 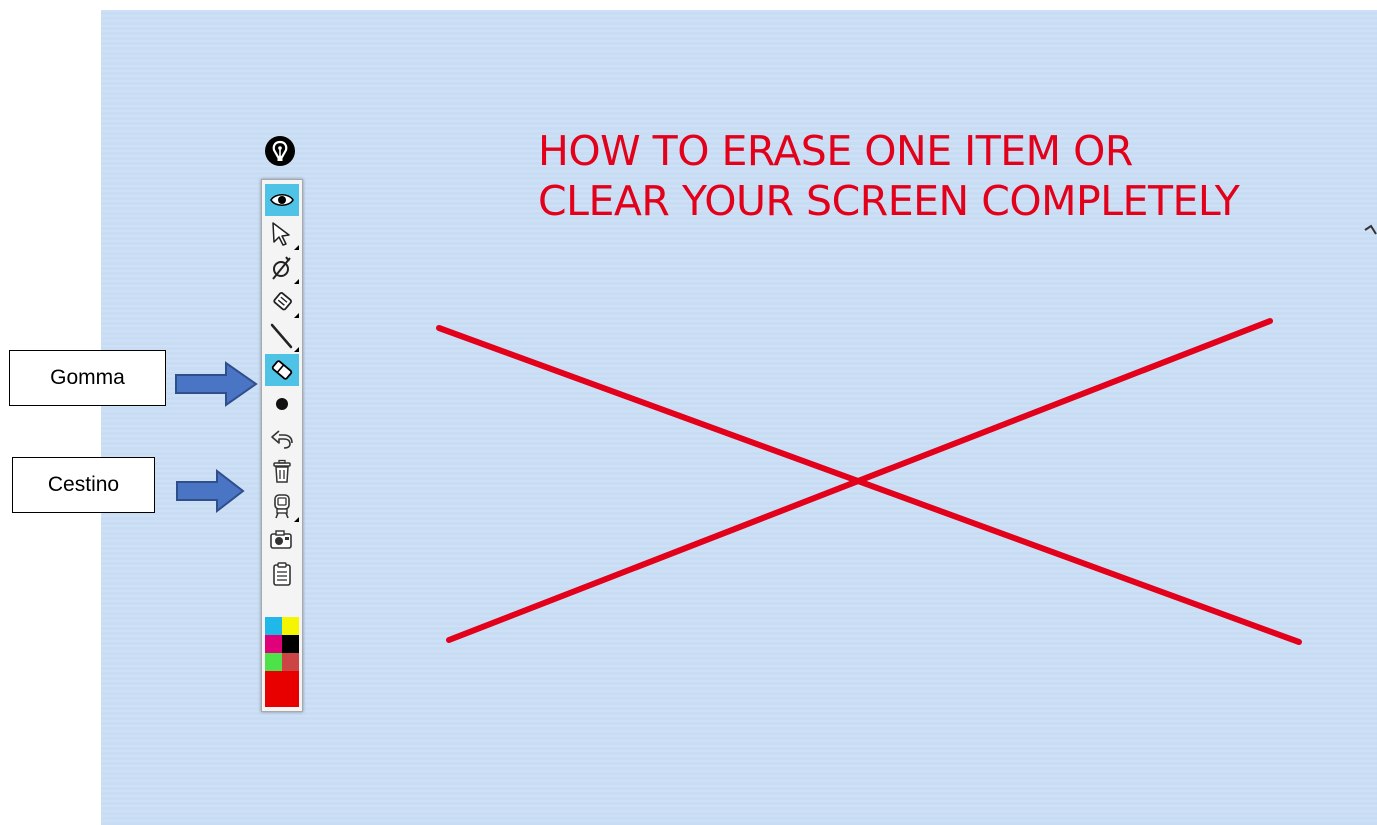 I want to click on eraser-callout-label: Gomma, so click(x=87, y=378).